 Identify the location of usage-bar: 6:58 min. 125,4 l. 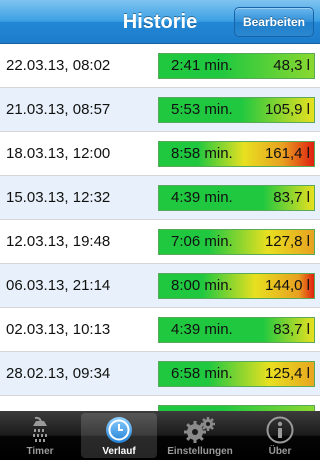
(236, 374).